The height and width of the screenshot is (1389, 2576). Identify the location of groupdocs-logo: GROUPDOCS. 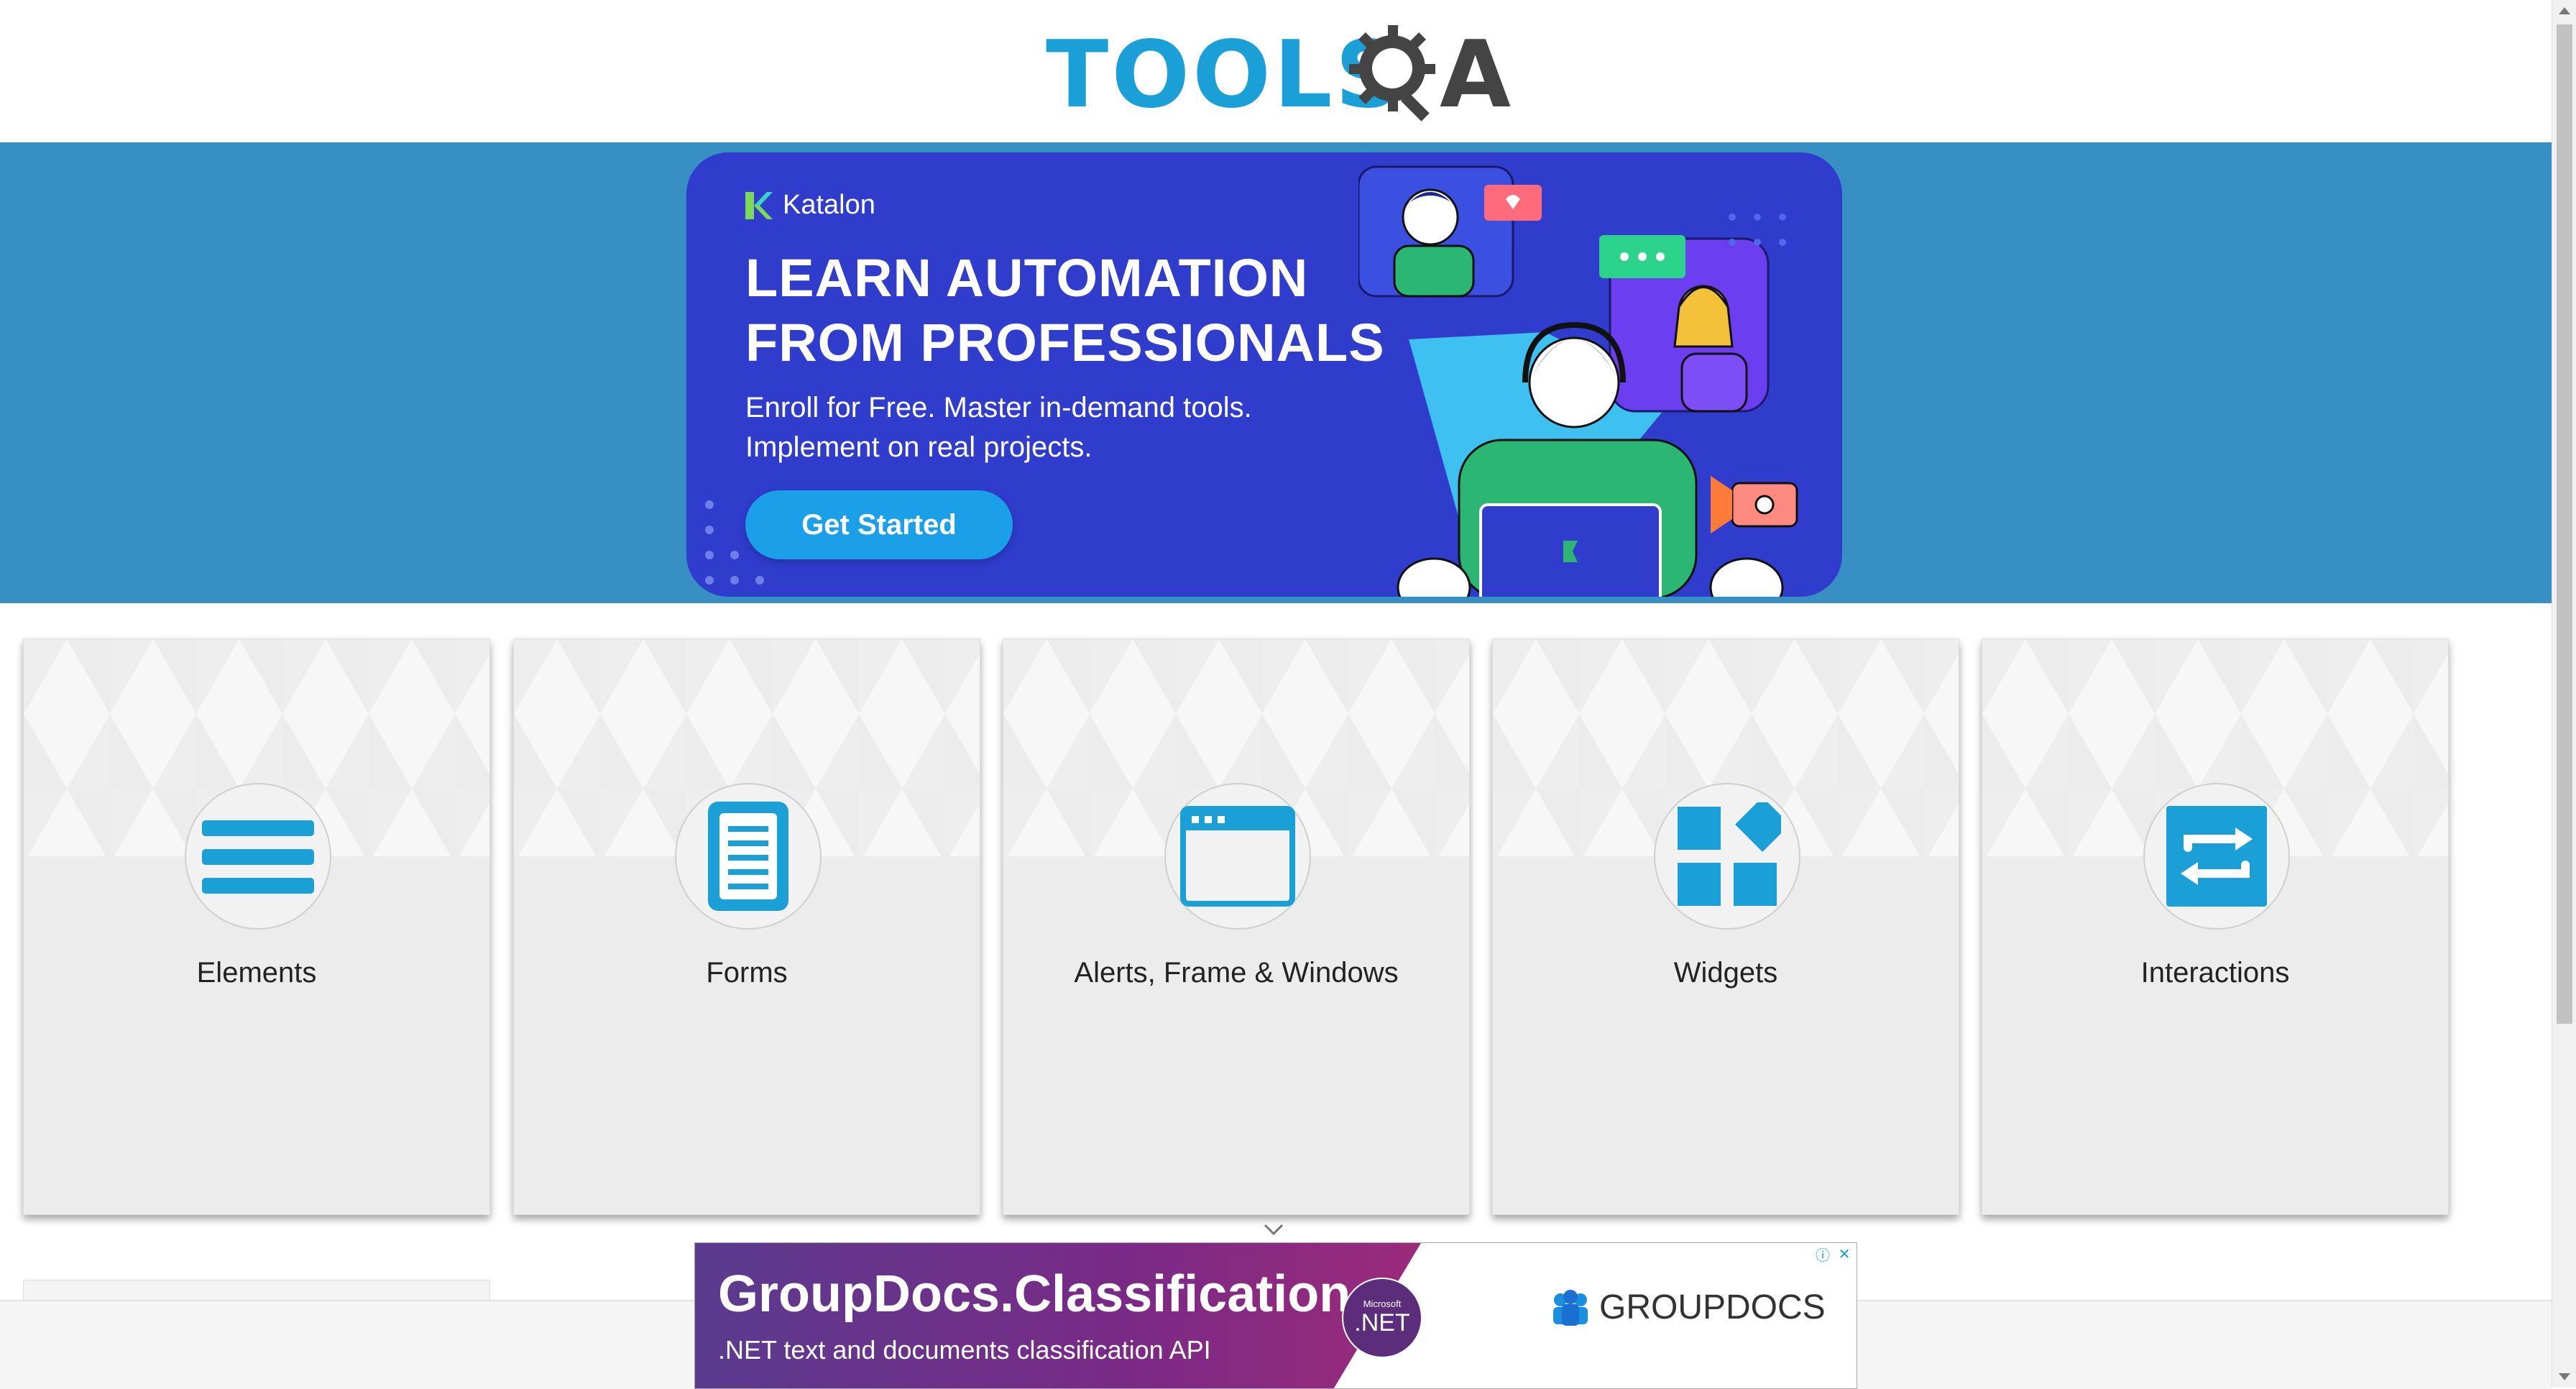
(1688, 1307).